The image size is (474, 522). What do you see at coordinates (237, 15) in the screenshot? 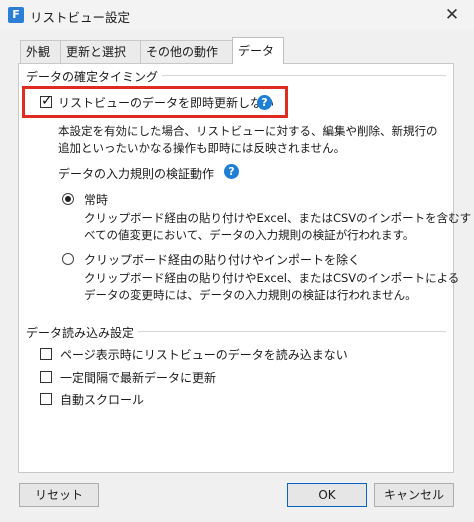
I see `title-bar: F リストビュー設定 ✕` at bounding box center [237, 15].